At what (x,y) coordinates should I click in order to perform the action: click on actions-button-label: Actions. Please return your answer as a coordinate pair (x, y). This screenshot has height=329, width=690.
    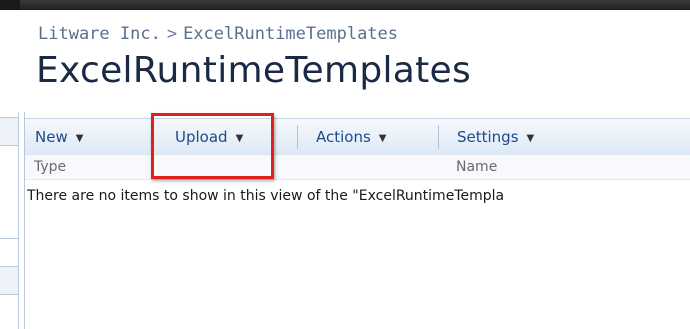
    Looking at the image, I should click on (343, 137).